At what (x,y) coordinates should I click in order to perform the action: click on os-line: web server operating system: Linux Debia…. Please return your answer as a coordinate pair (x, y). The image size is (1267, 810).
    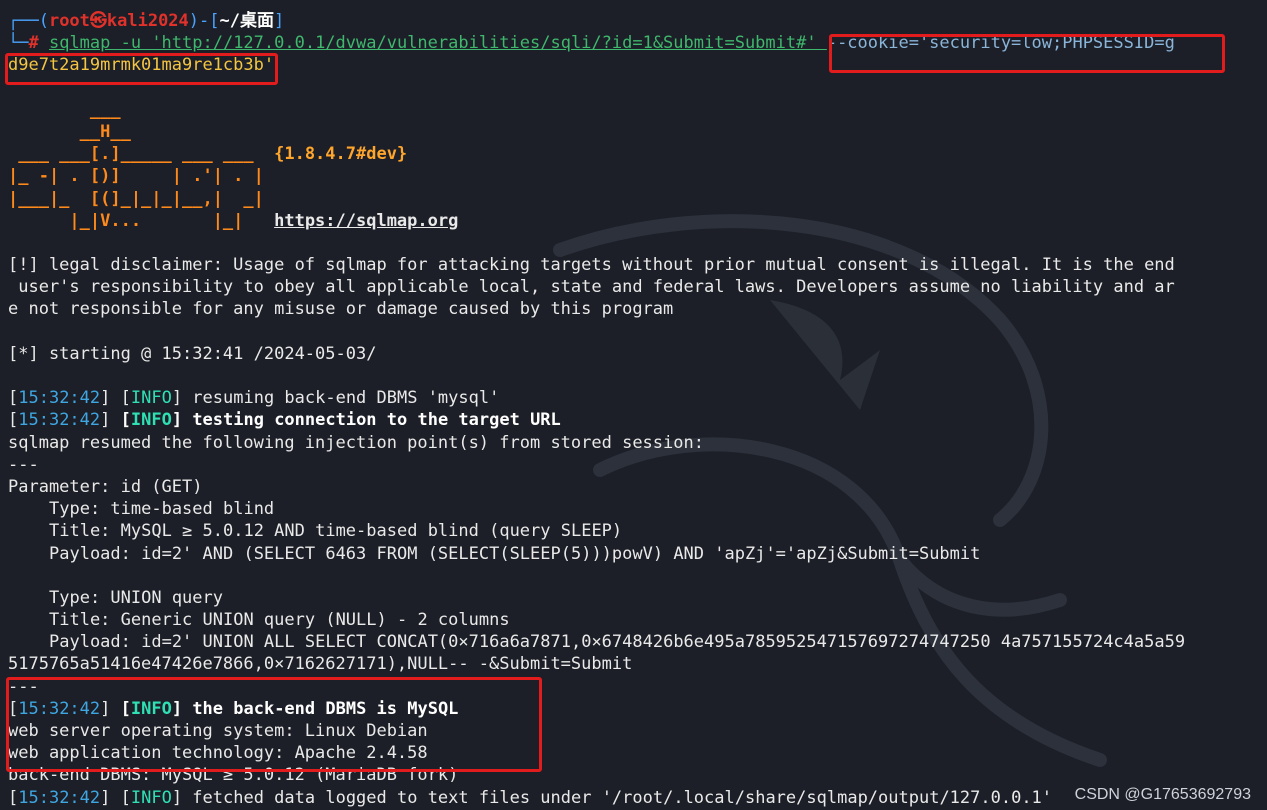
    Looking at the image, I should click on (218, 731).